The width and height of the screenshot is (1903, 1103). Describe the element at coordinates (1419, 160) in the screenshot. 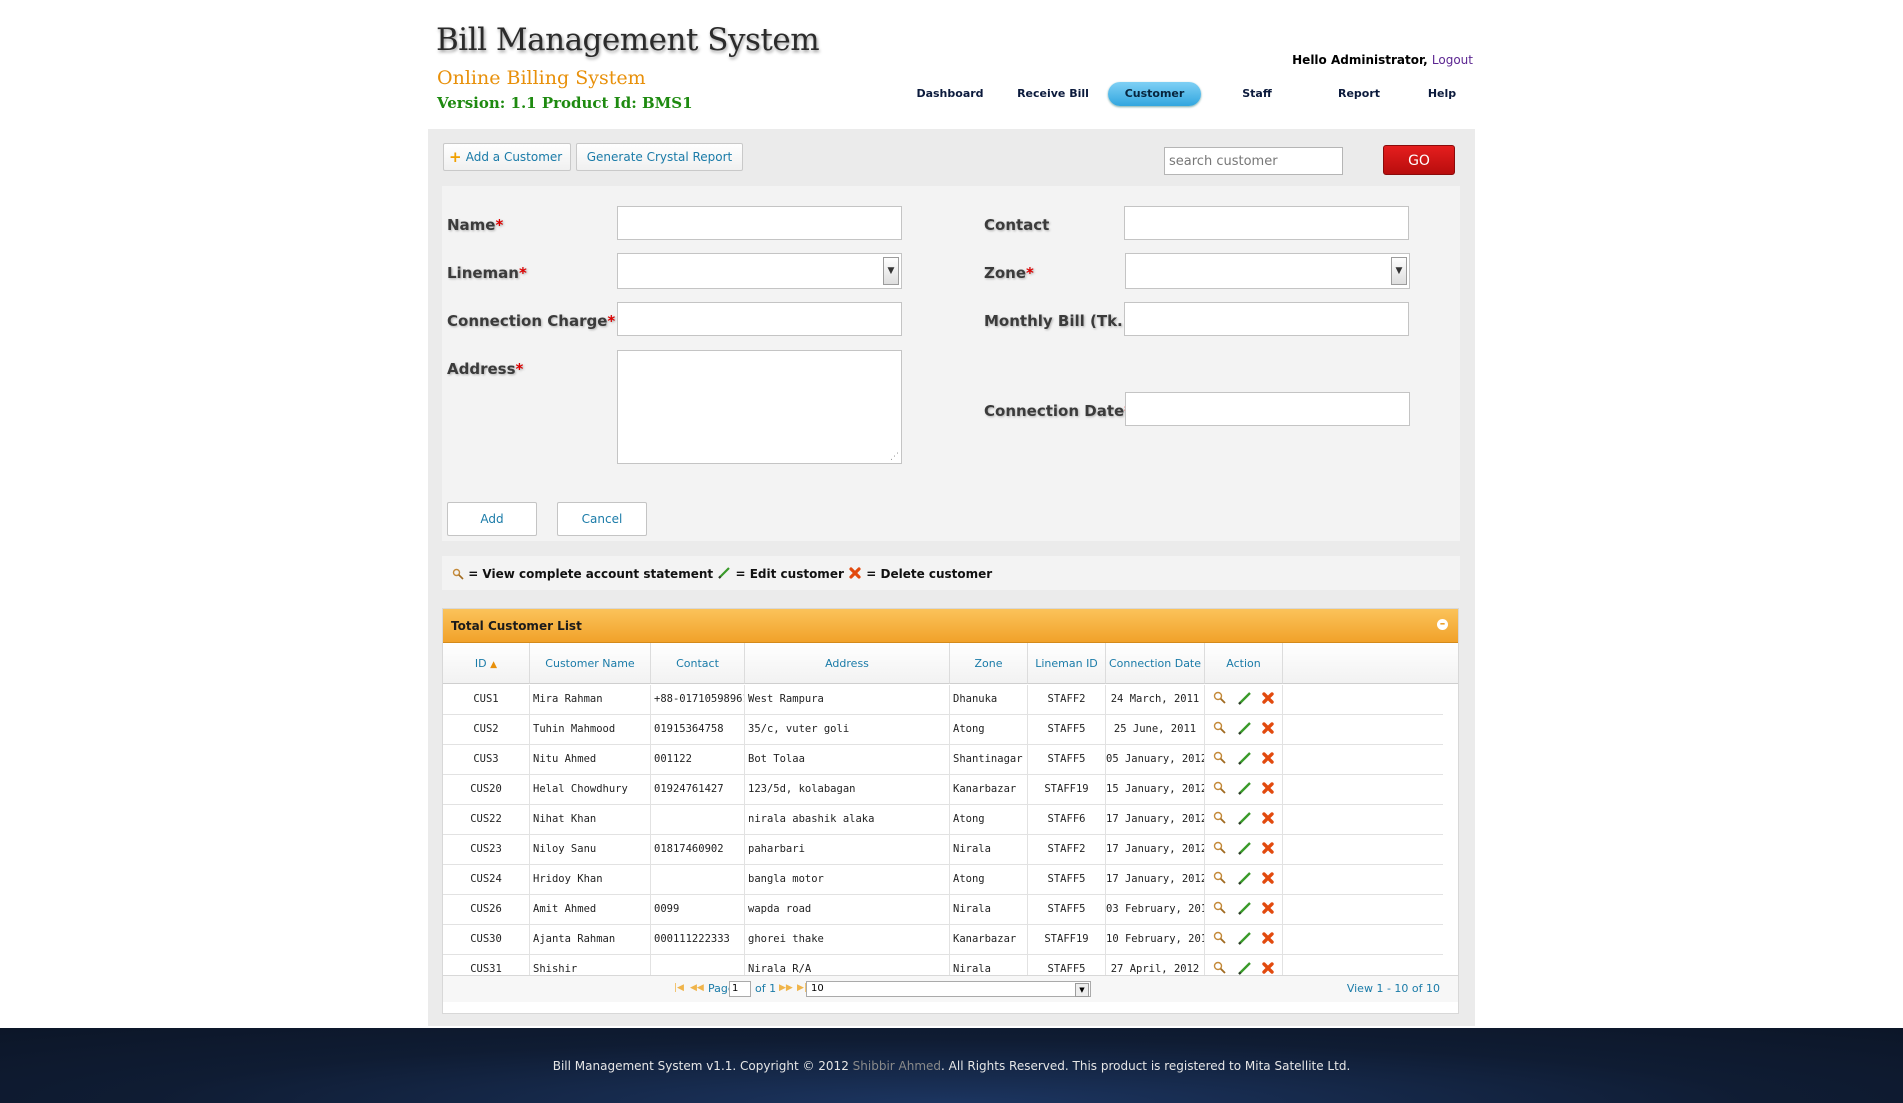

I see `go-button: GO` at that location.